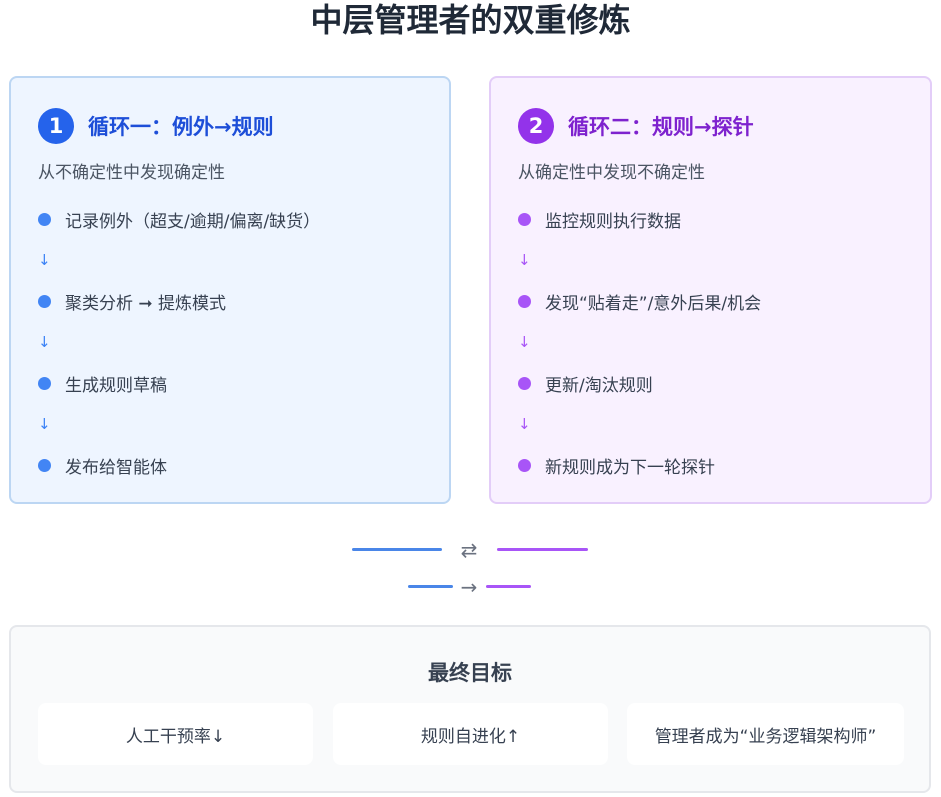 This screenshot has width=941, height=797. I want to click on step-label: 生成规则草稿, so click(116, 385).